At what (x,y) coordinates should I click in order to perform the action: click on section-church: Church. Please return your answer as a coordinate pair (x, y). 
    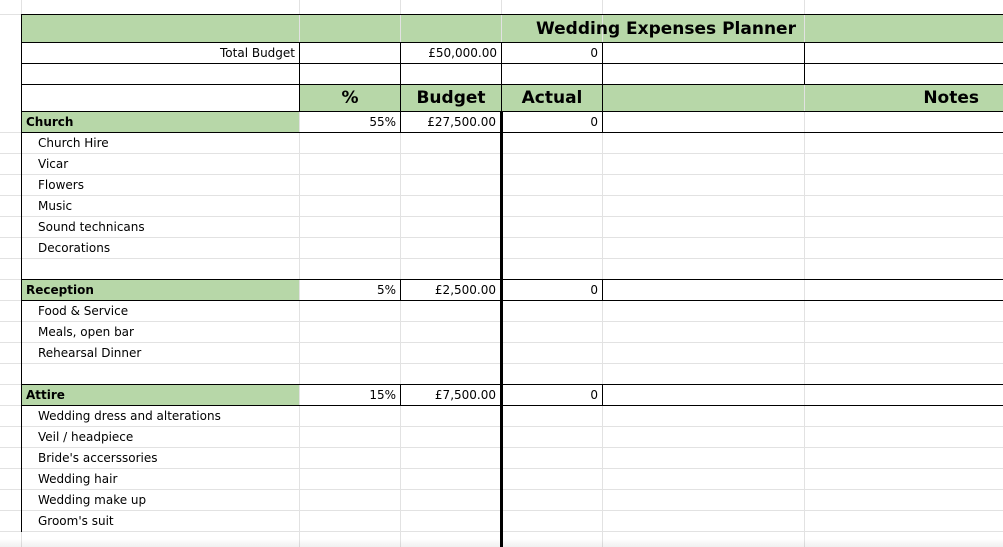
    Looking at the image, I should click on (160, 122).